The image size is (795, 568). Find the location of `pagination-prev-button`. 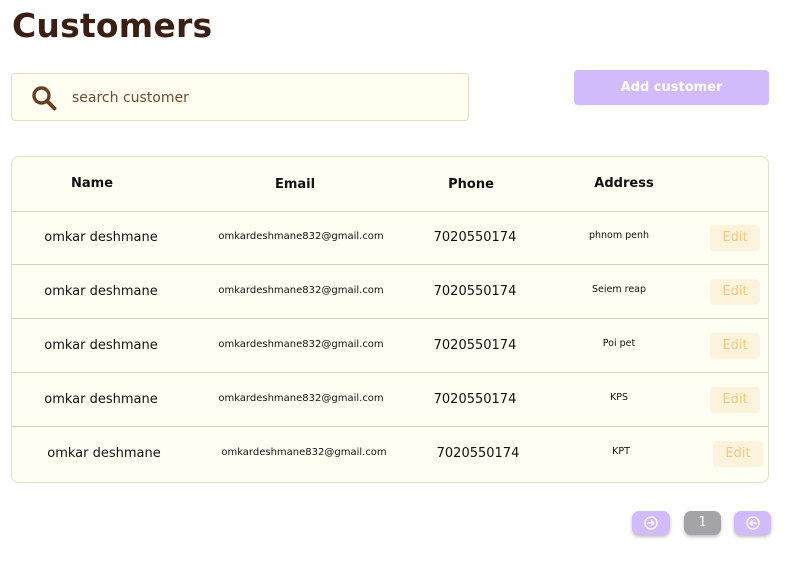

pagination-prev-button is located at coordinates (752, 523).